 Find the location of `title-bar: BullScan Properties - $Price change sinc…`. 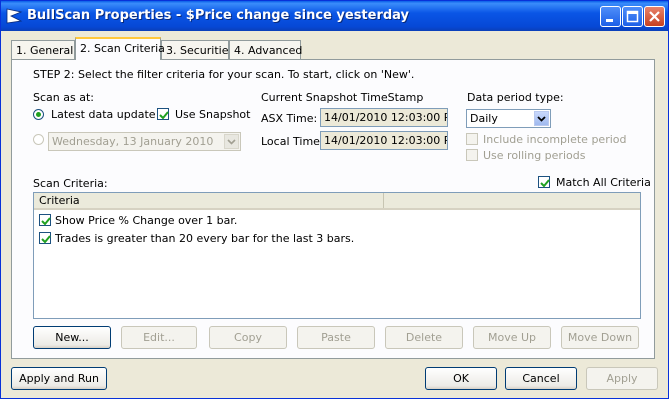

title-bar: BullScan Properties - $Price change sinc… is located at coordinates (334, 16).